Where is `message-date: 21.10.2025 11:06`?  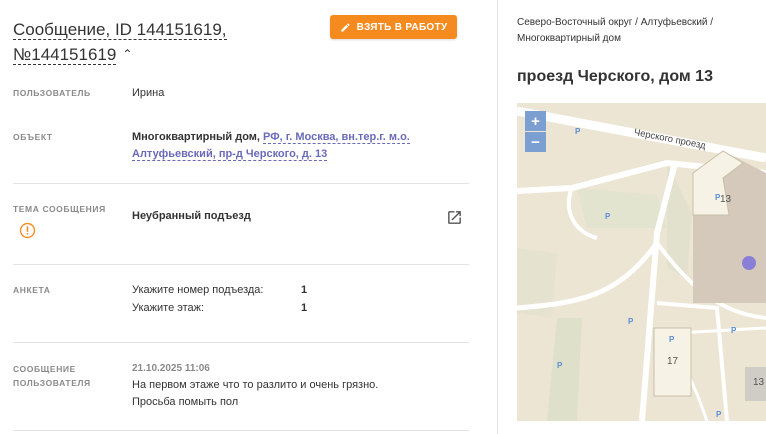
message-date: 21.10.2025 11:06 is located at coordinates (171, 368).